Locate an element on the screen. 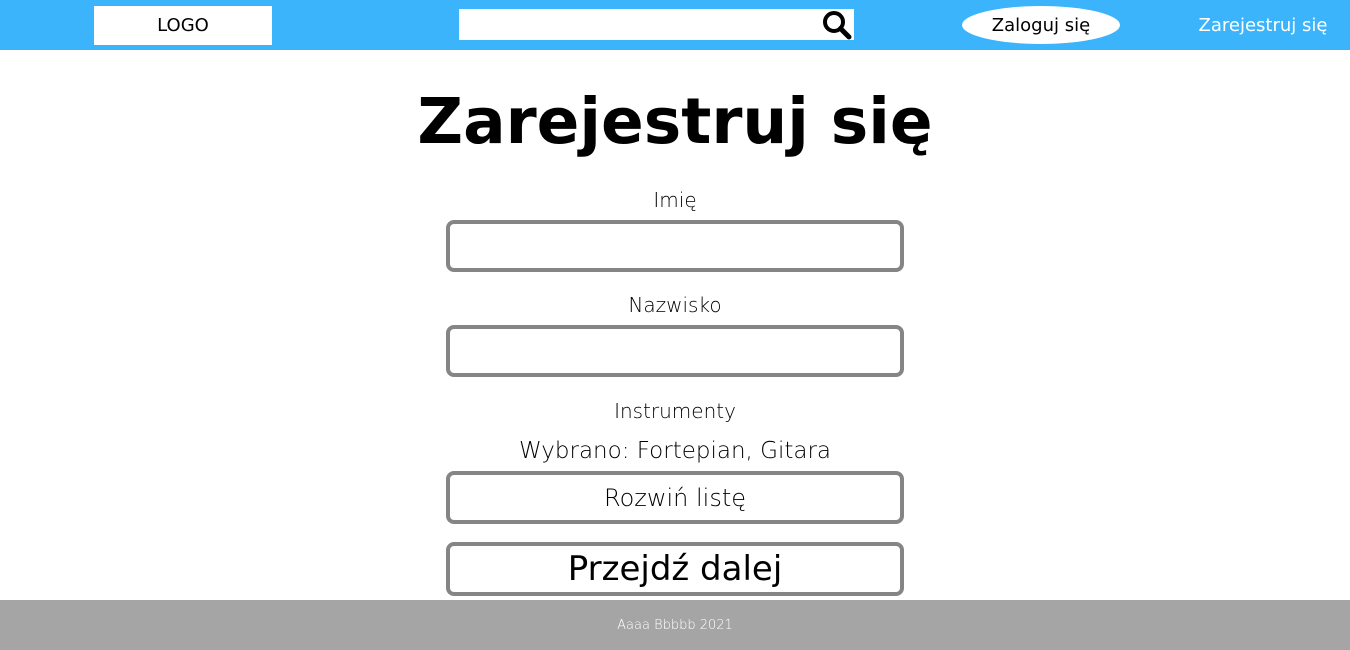 This screenshot has width=1350, height=650. instruments-label: Instrumenty is located at coordinates (675, 411).